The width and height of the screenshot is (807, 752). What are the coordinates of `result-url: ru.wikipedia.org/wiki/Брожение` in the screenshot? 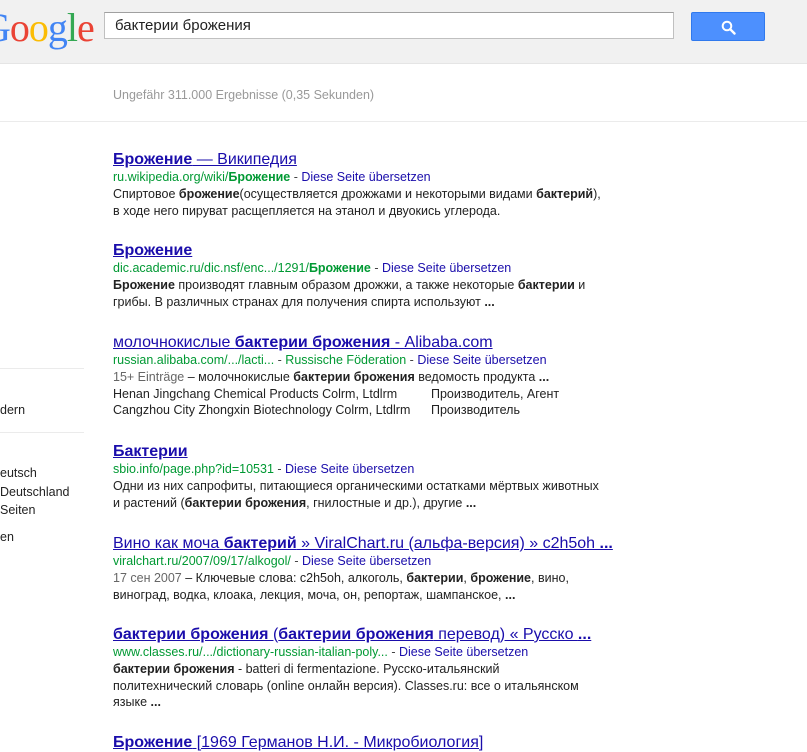 It's located at (201, 177).